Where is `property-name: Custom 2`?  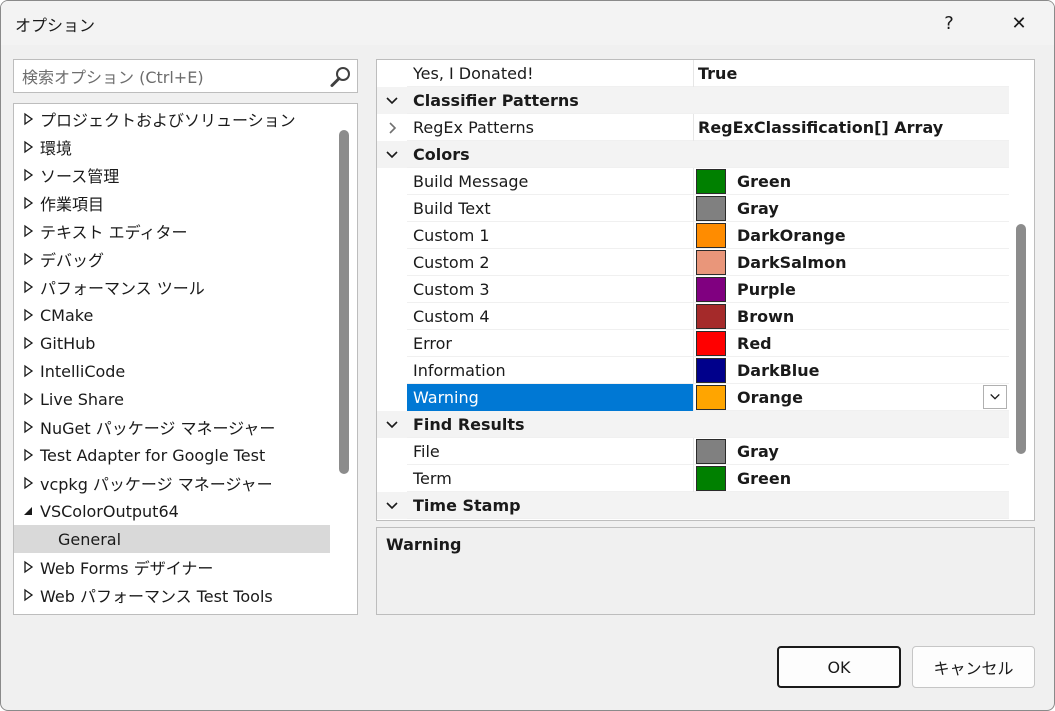 property-name: Custom 2 is located at coordinates (451, 262).